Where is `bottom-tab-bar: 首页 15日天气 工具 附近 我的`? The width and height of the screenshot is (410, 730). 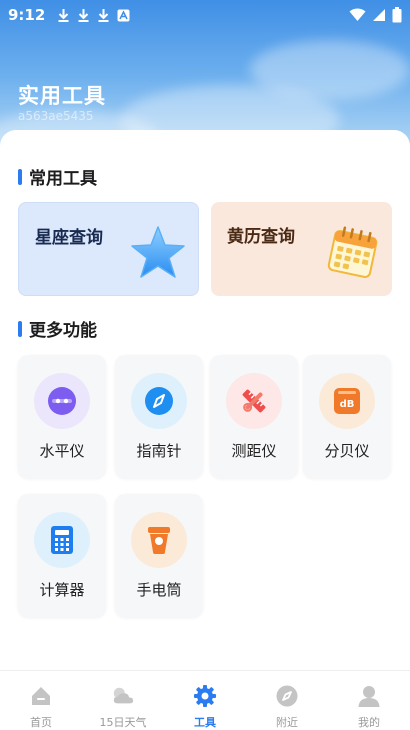 bottom-tab-bar: 首页 15日天气 工具 附近 我的 is located at coordinates (205, 700).